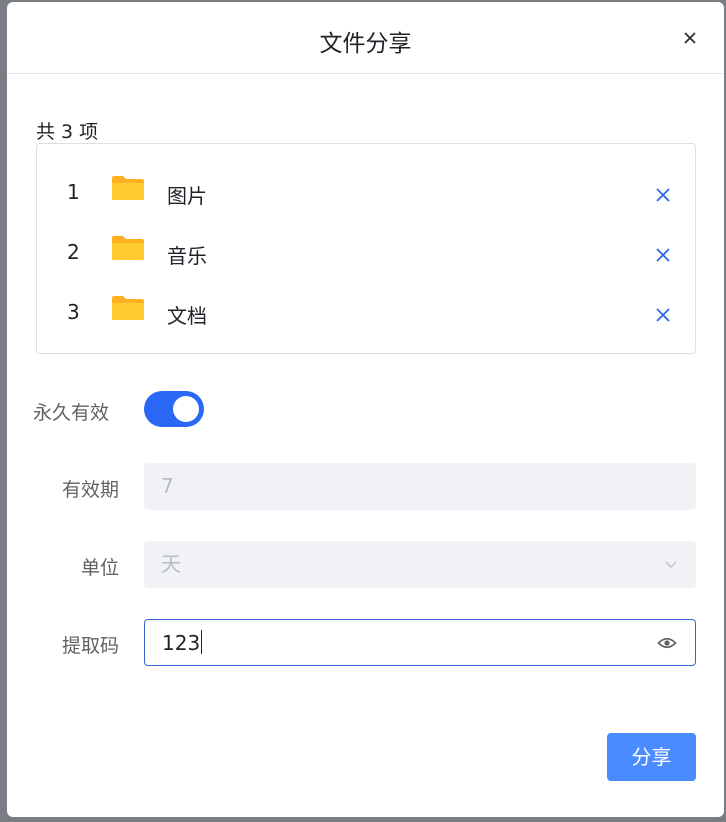 Image resolution: width=726 pixels, height=822 pixels. I want to click on chevron-down-icon, so click(671, 565).